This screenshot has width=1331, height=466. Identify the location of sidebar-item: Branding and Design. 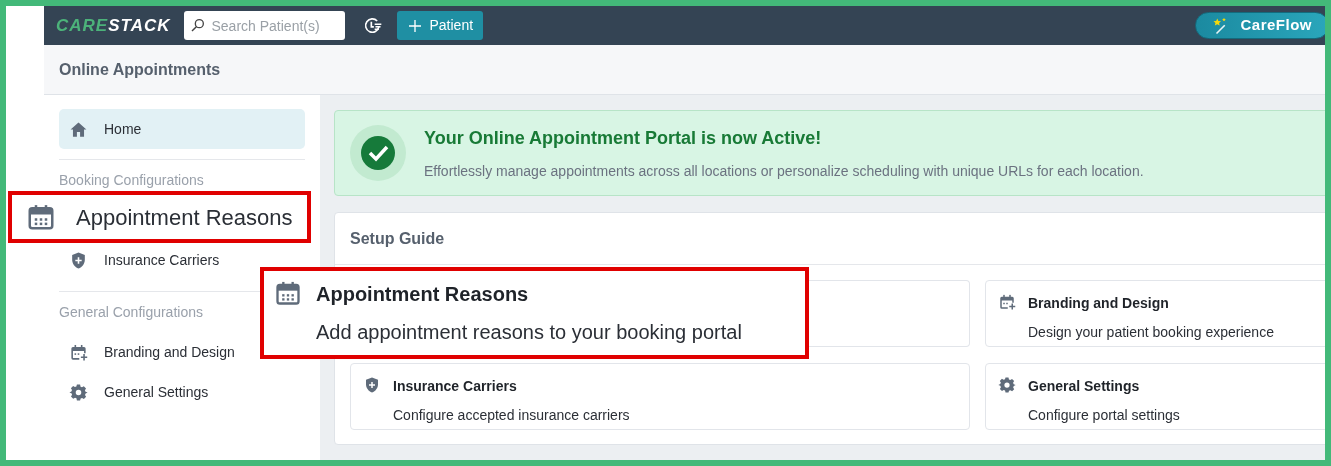
(152, 352).